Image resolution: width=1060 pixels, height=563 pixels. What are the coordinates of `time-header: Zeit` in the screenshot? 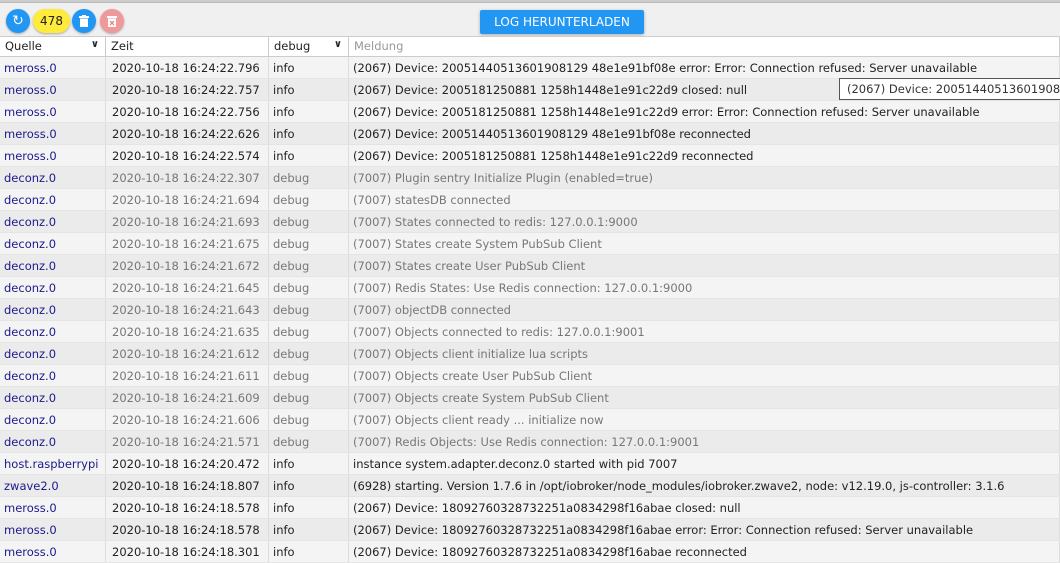 It's located at (187, 46).